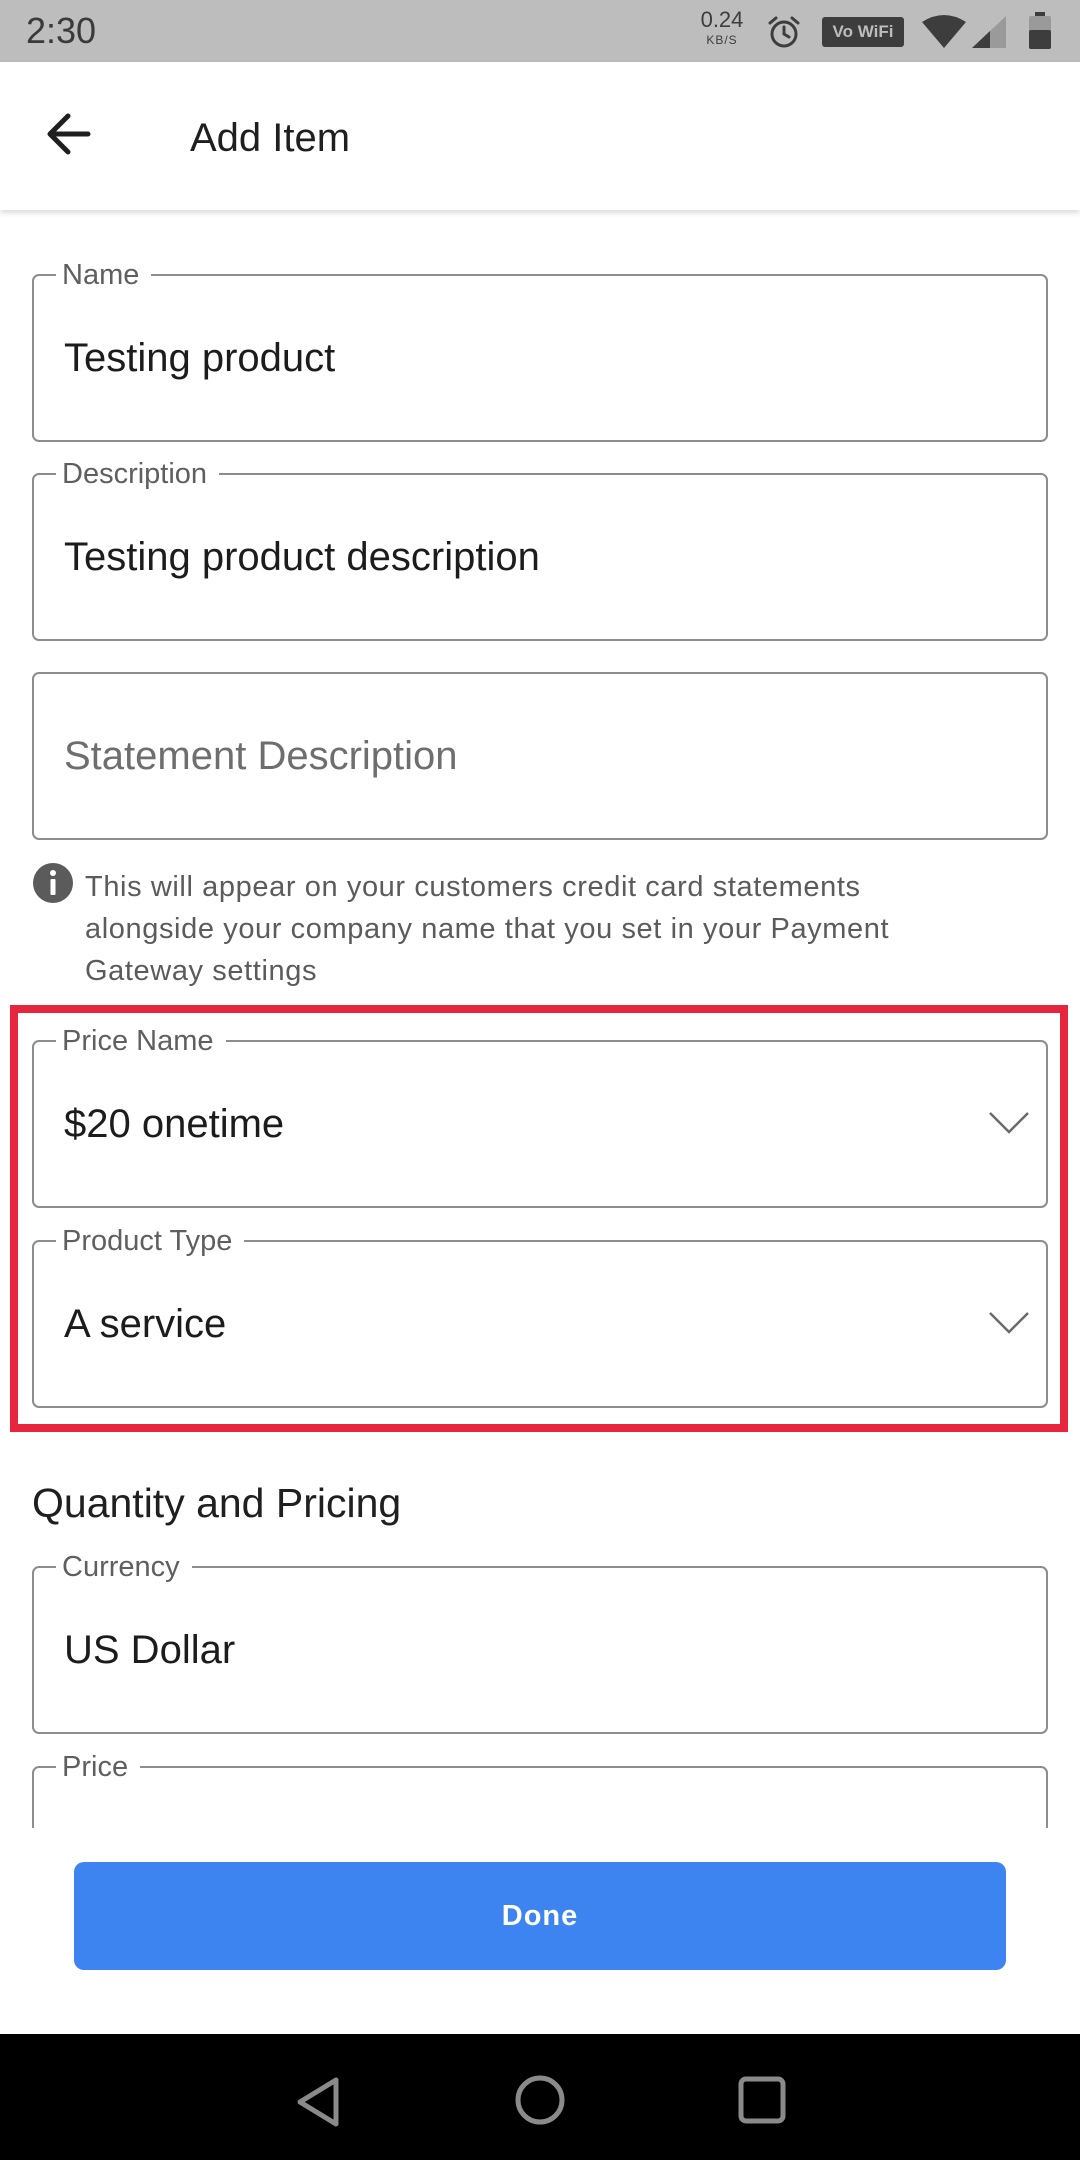 The height and width of the screenshot is (2160, 1080). Describe the element at coordinates (150, 1241) in the screenshot. I see `product-type-label: Product Type` at that location.